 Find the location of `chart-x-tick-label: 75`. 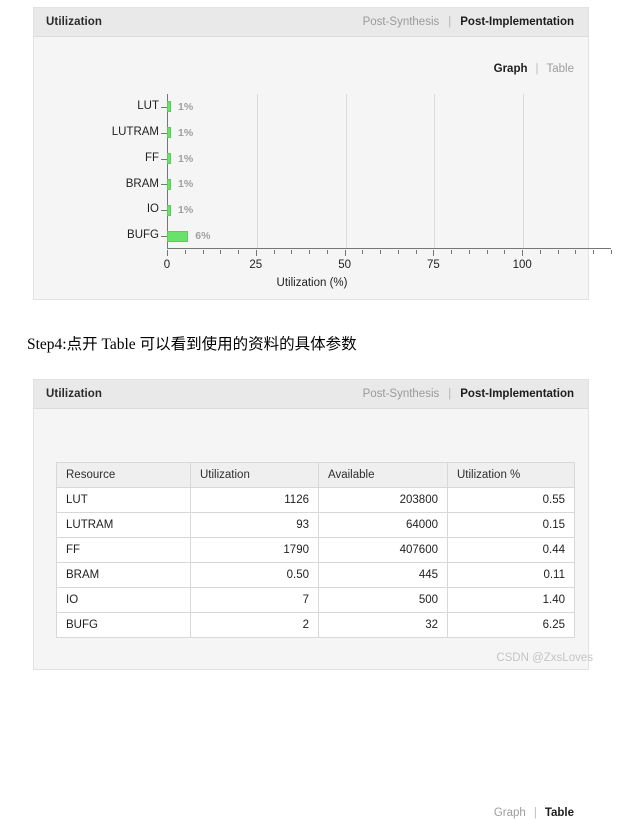

chart-x-tick-label: 75 is located at coordinates (433, 265).